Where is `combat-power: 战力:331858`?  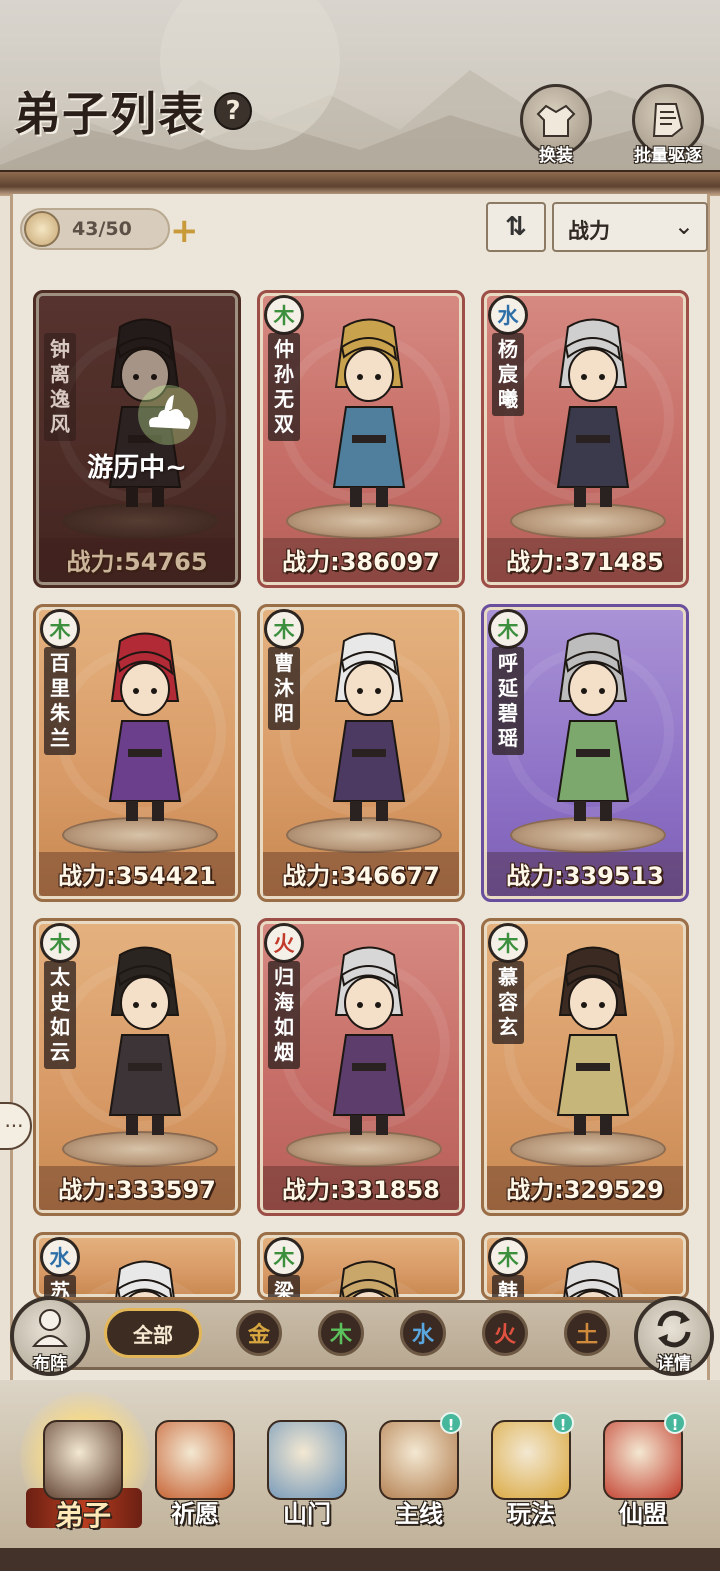 combat-power: 战力:331858 is located at coordinates (361, 1190).